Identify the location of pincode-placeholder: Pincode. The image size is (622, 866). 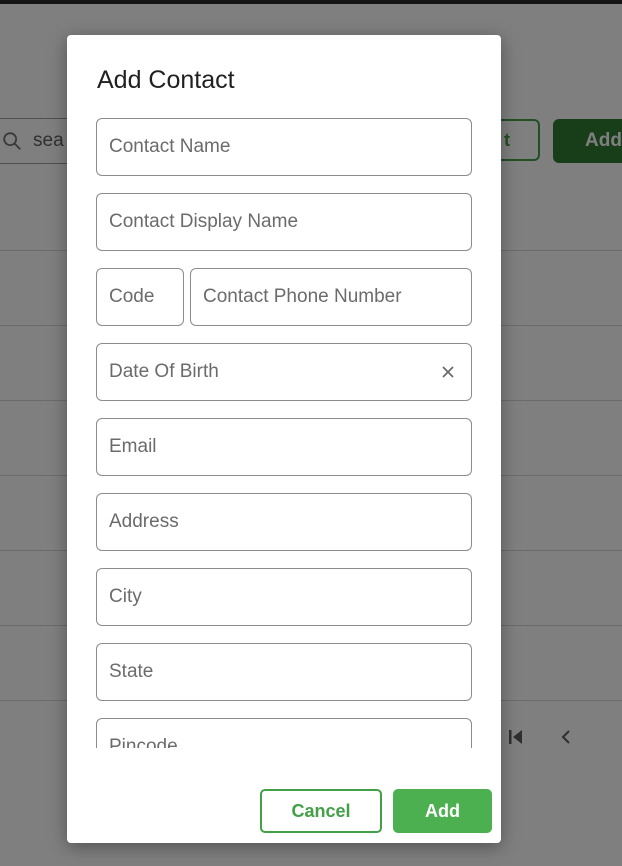
(143, 742).